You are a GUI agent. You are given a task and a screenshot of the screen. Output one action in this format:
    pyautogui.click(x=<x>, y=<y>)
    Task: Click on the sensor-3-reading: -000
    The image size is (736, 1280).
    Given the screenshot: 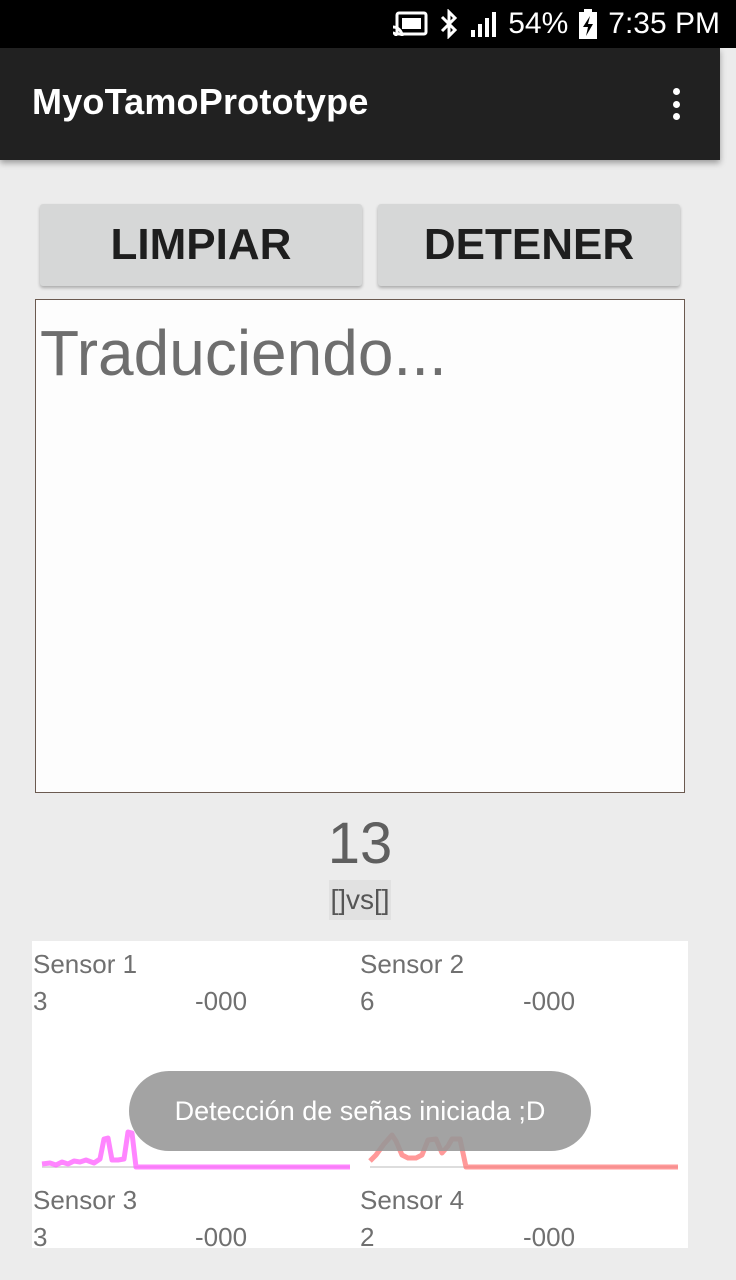 What is the action you would take?
    pyautogui.click(x=221, y=1237)
    